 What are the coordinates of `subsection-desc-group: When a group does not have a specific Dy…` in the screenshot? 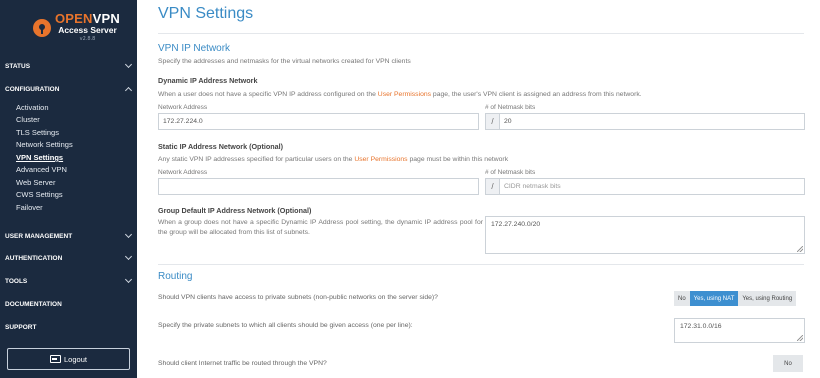 It's located at (320, 227).